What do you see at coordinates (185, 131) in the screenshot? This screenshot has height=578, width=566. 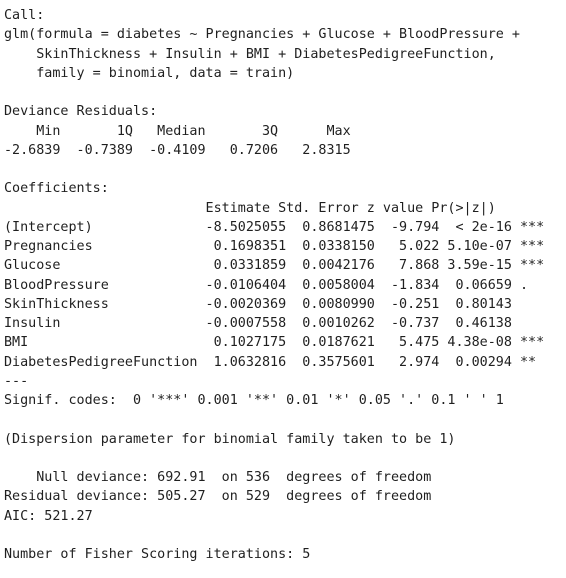 I see `deviance-residuals-labels: Min 1Q Median 3Q Max` at bounding box center [185, 131].